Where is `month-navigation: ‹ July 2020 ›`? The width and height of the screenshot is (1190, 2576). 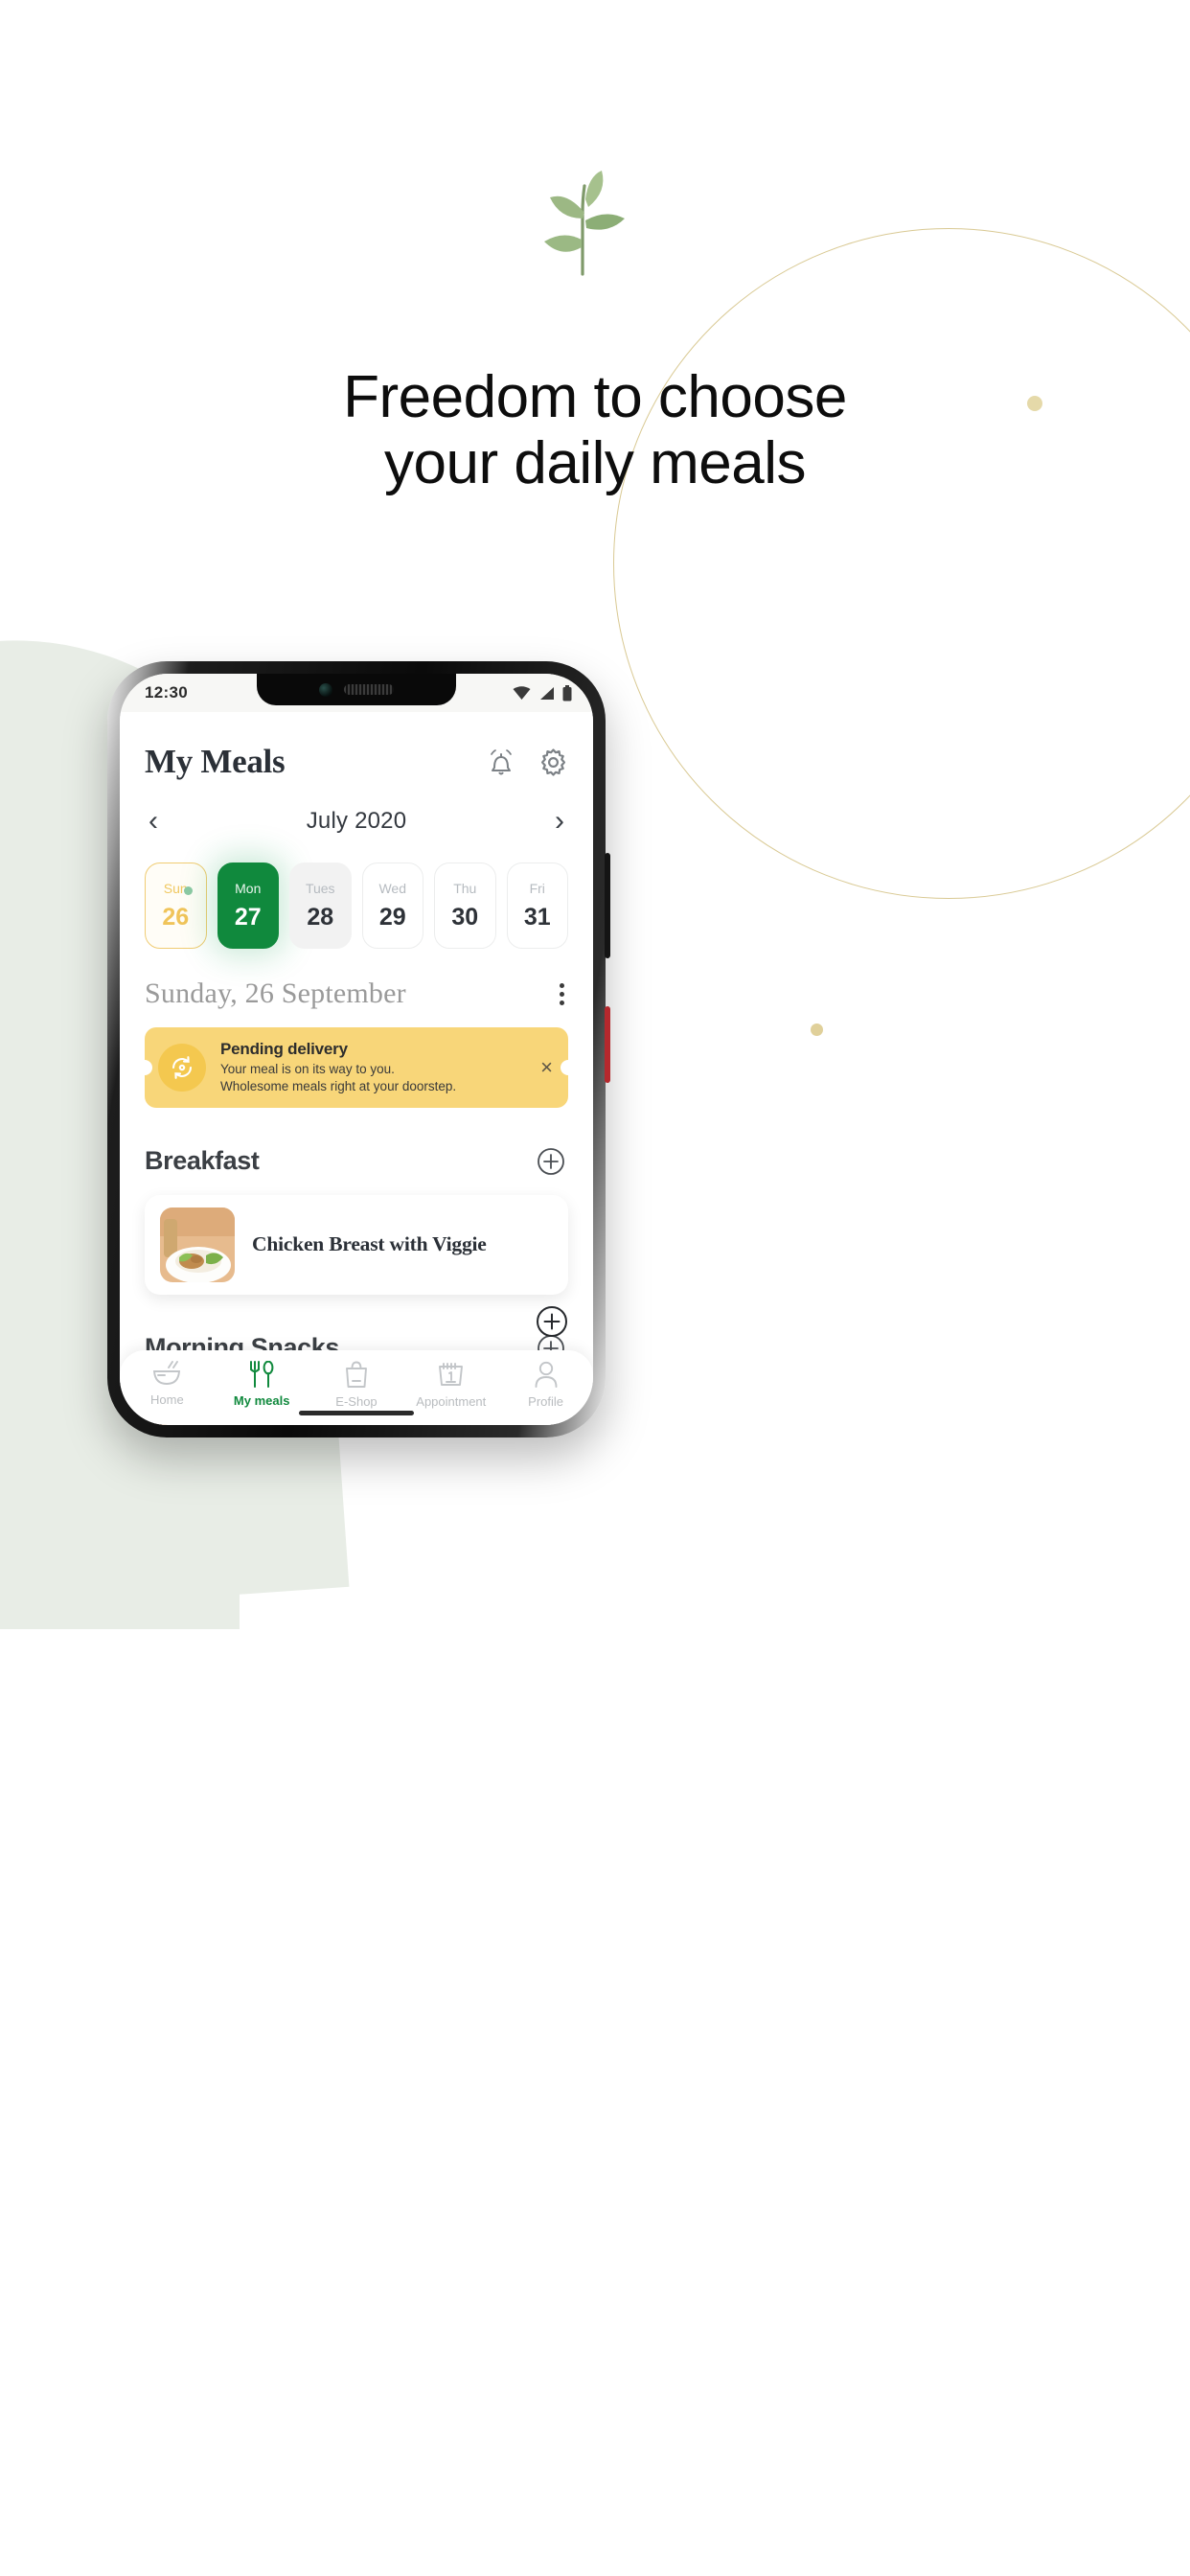 month-navigation: ‹ July 2020 › is located at coordinates (357, 821).